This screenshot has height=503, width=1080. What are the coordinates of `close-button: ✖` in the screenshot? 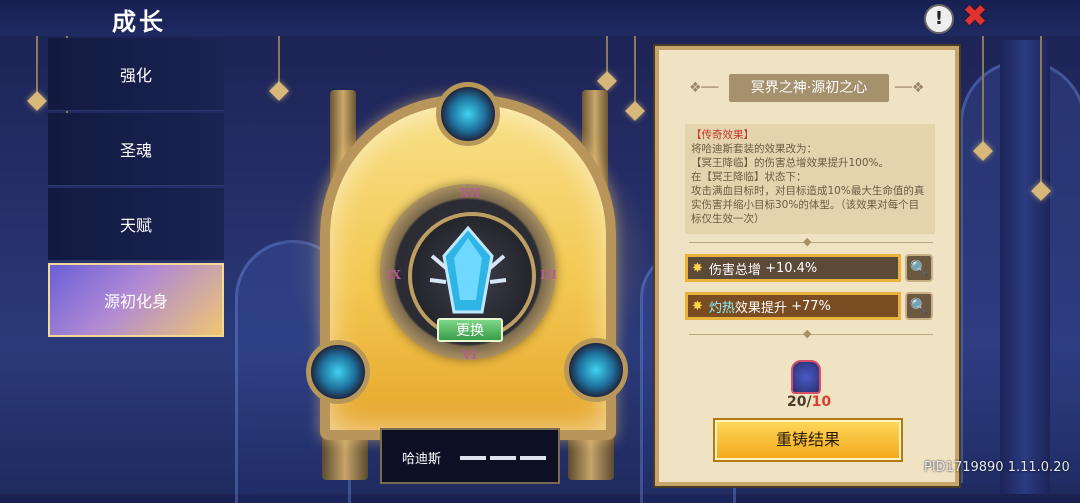 It's located at (975, 17).